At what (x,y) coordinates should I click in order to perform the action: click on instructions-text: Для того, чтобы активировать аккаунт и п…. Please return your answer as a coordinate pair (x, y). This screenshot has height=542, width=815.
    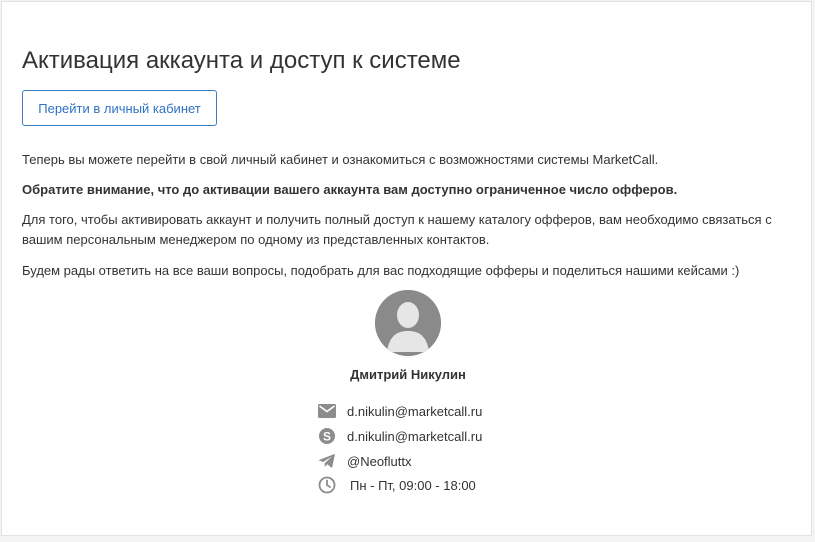
    Looking at the image, I should click on (397, 229).